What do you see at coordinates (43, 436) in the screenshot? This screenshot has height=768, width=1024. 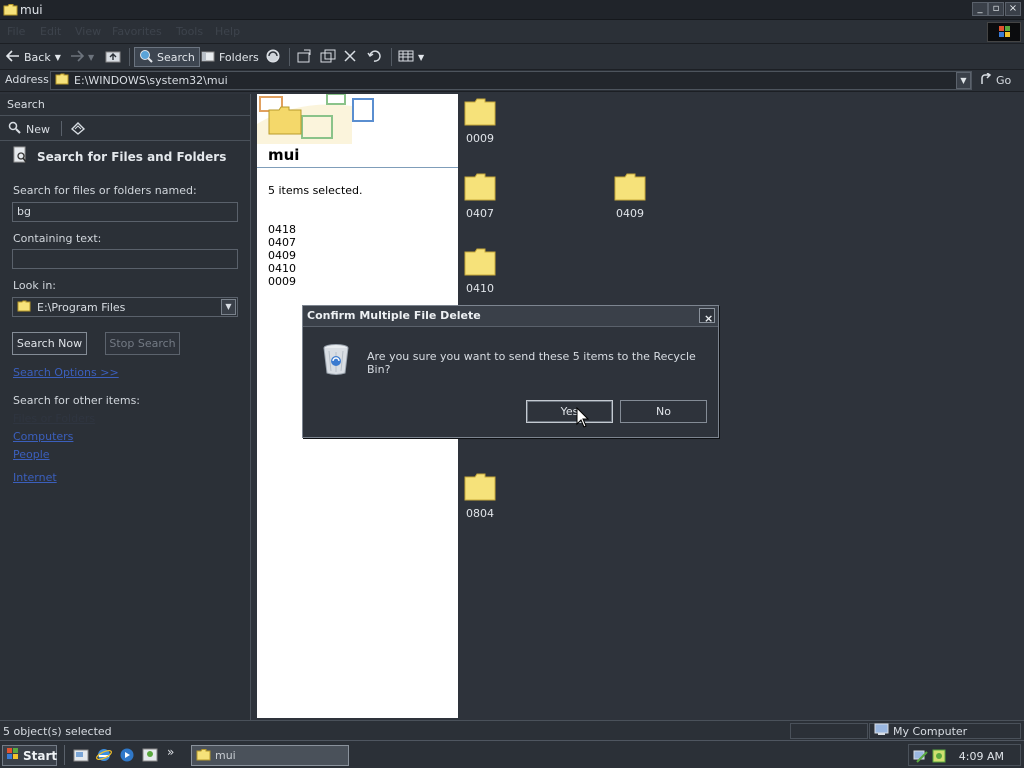 I see `link-computers: Computers` at bounding box center [43, 436].